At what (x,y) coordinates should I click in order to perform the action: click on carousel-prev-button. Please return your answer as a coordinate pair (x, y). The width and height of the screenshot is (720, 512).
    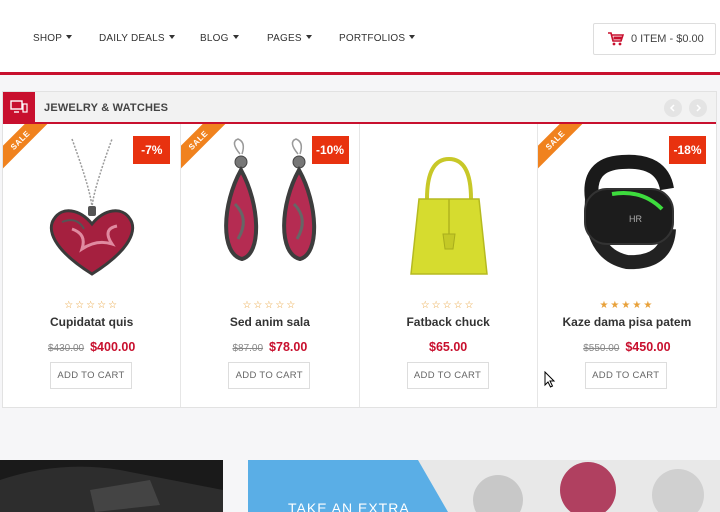
    Looking at the image, I should click on (673, 108).